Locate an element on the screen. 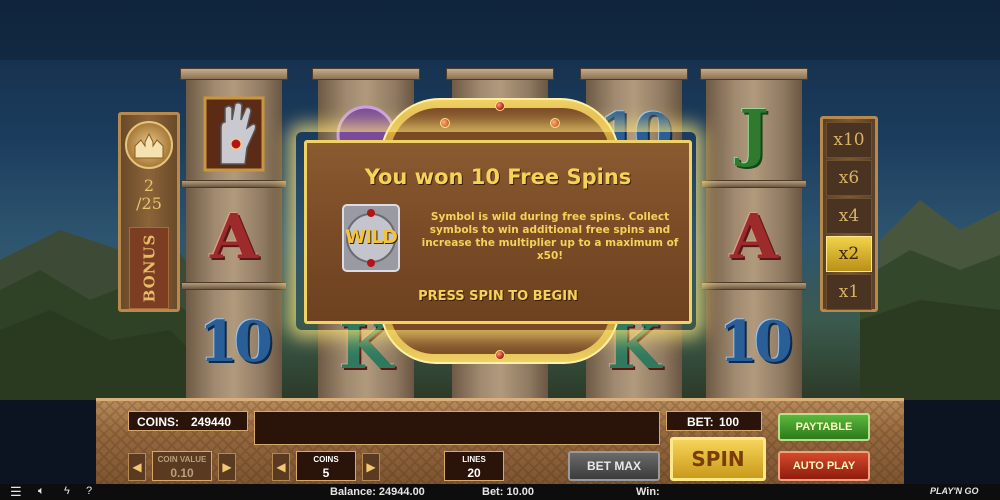 This screenshot has height=500, width=1000. wild-label: WILD is located at coordinates (371, 237).